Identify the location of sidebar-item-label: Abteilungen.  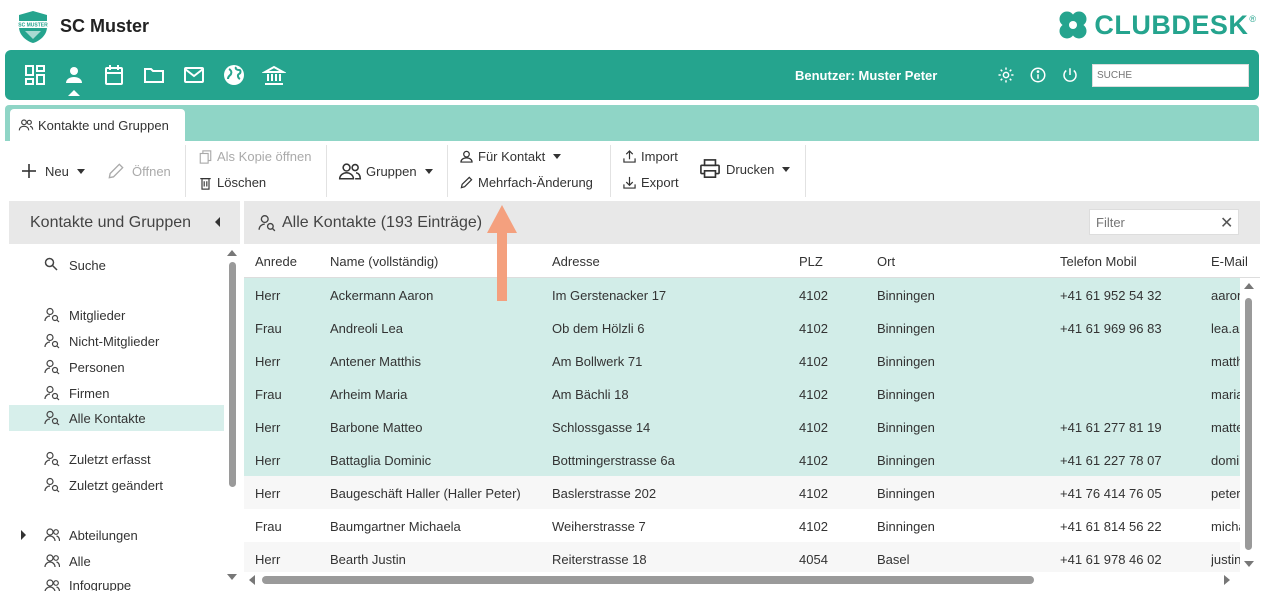
(103, 535).